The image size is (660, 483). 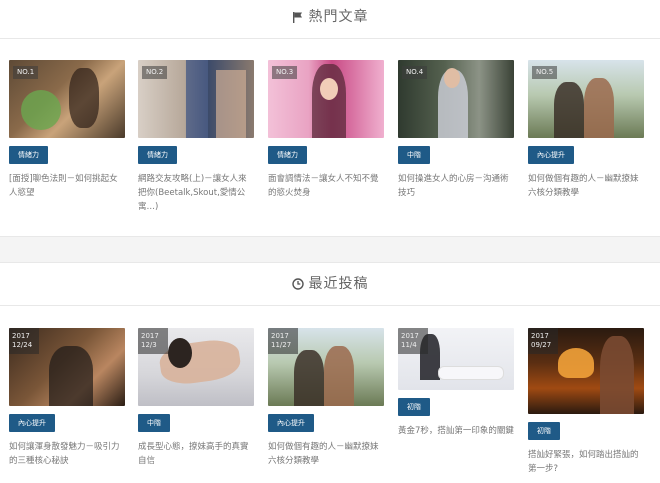 What do you see at coordinates (456, 186) in the screenshot?
I see `post-title: 如何操進女人的心房－沟通術技巧` at bounding box center [456, 186].